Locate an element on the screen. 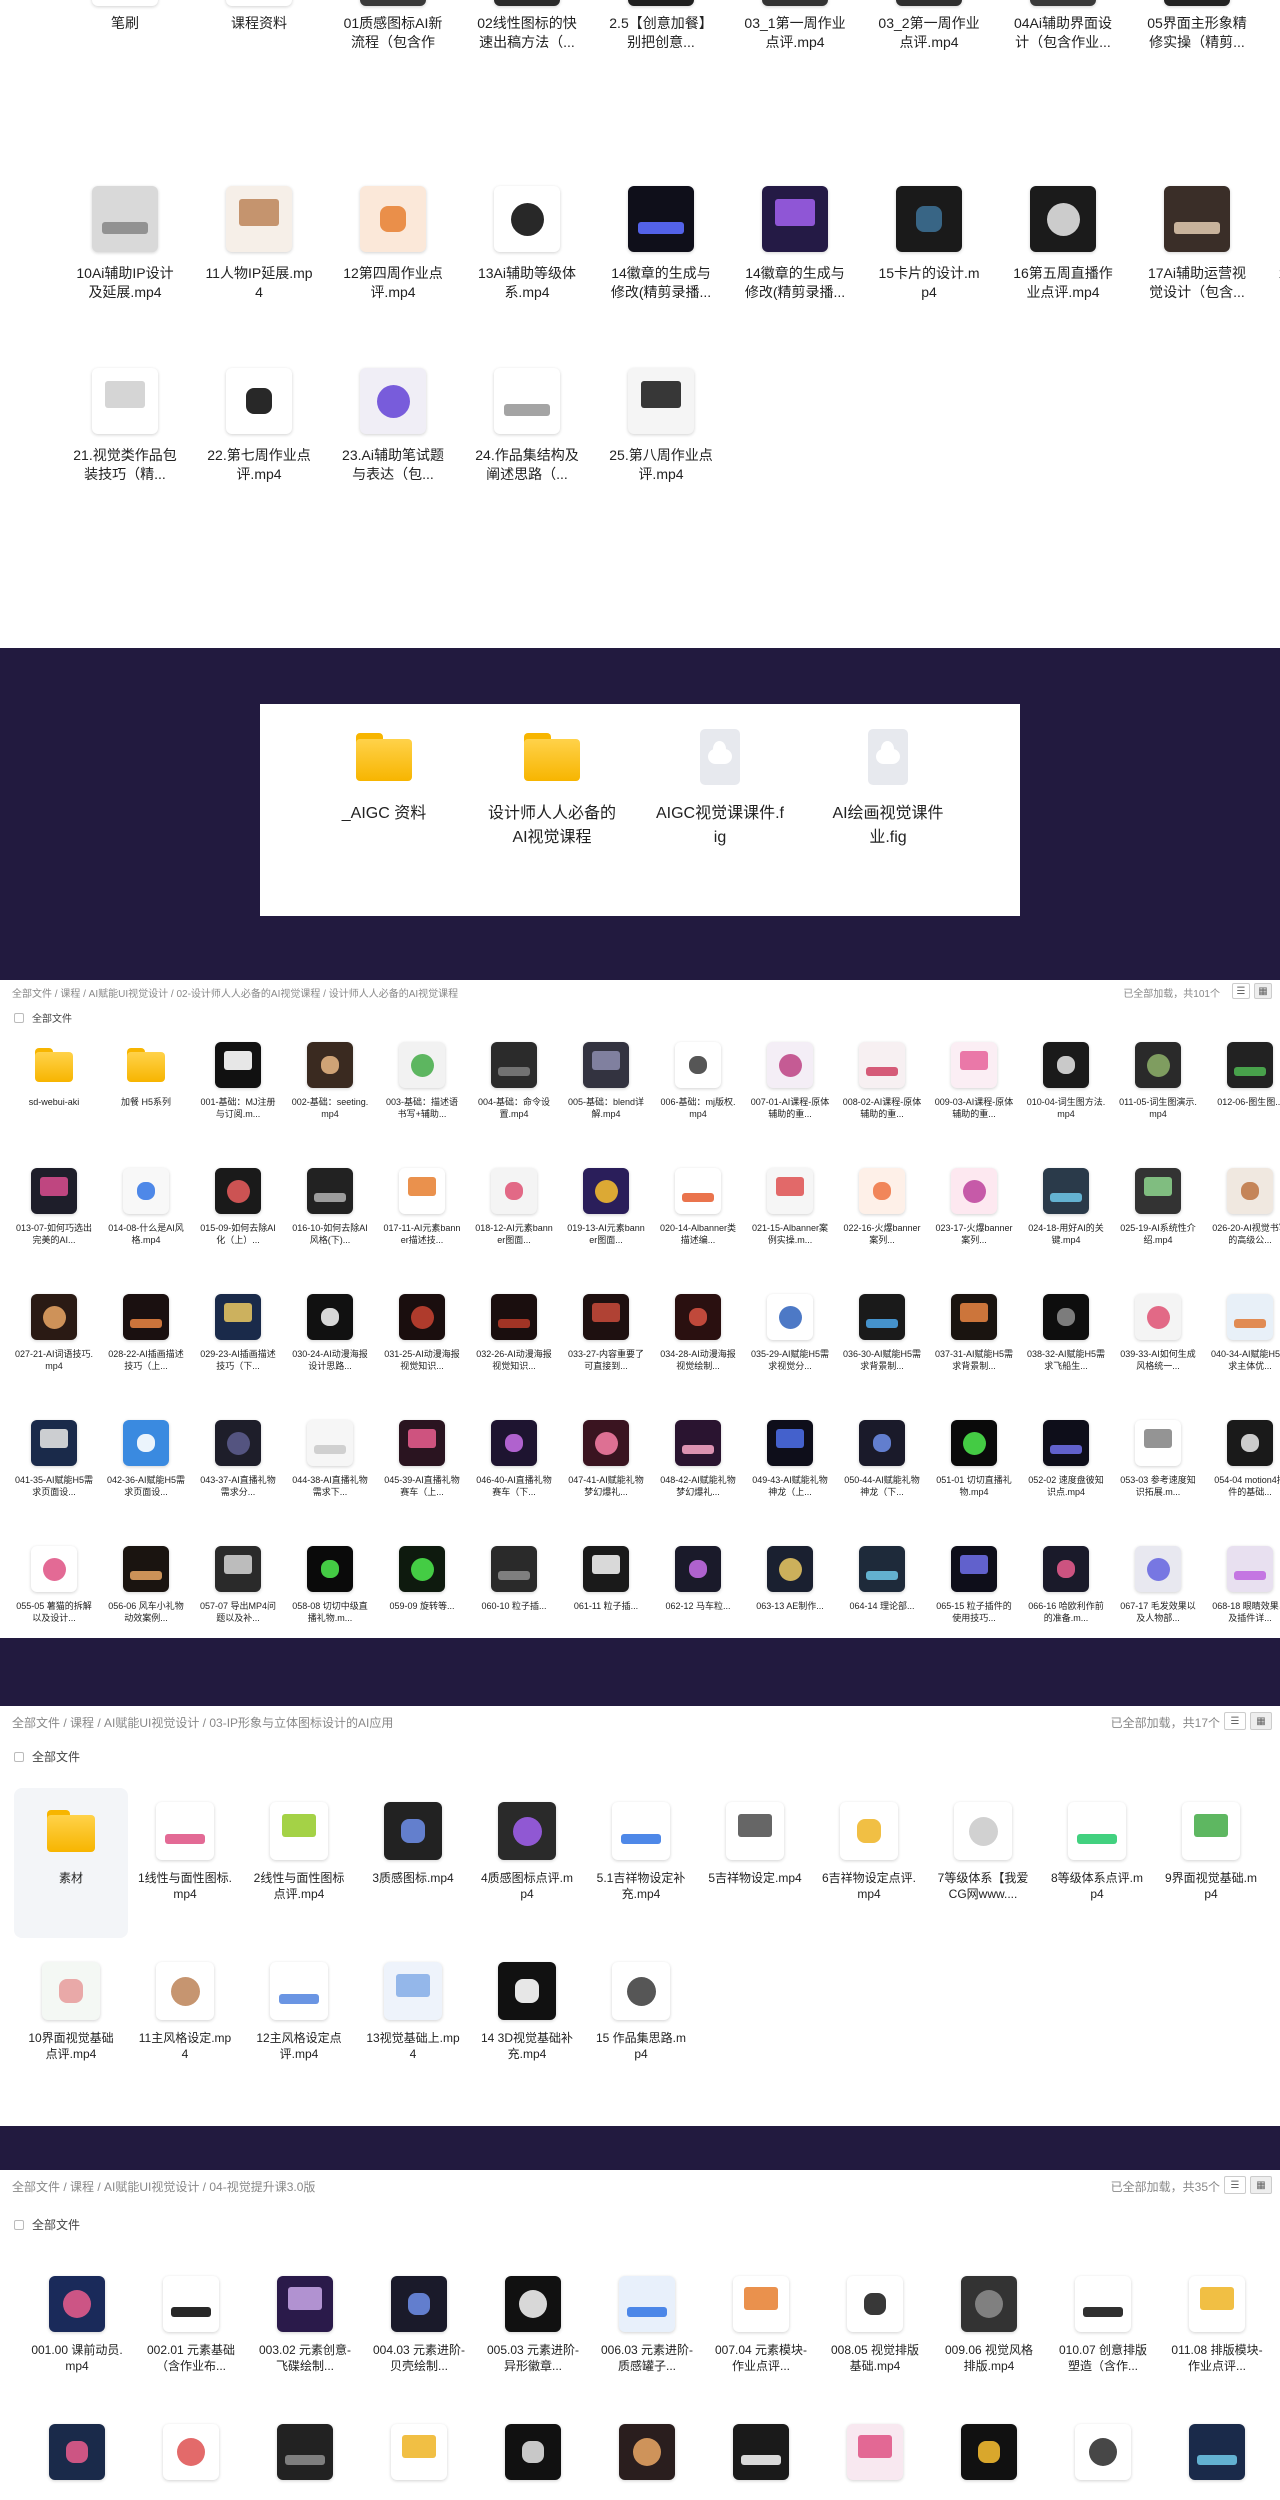 This screenshot has height=2500, width=1280. file-item: 12主风格设定点评.mp4 is located at coordinates (299, 2023).